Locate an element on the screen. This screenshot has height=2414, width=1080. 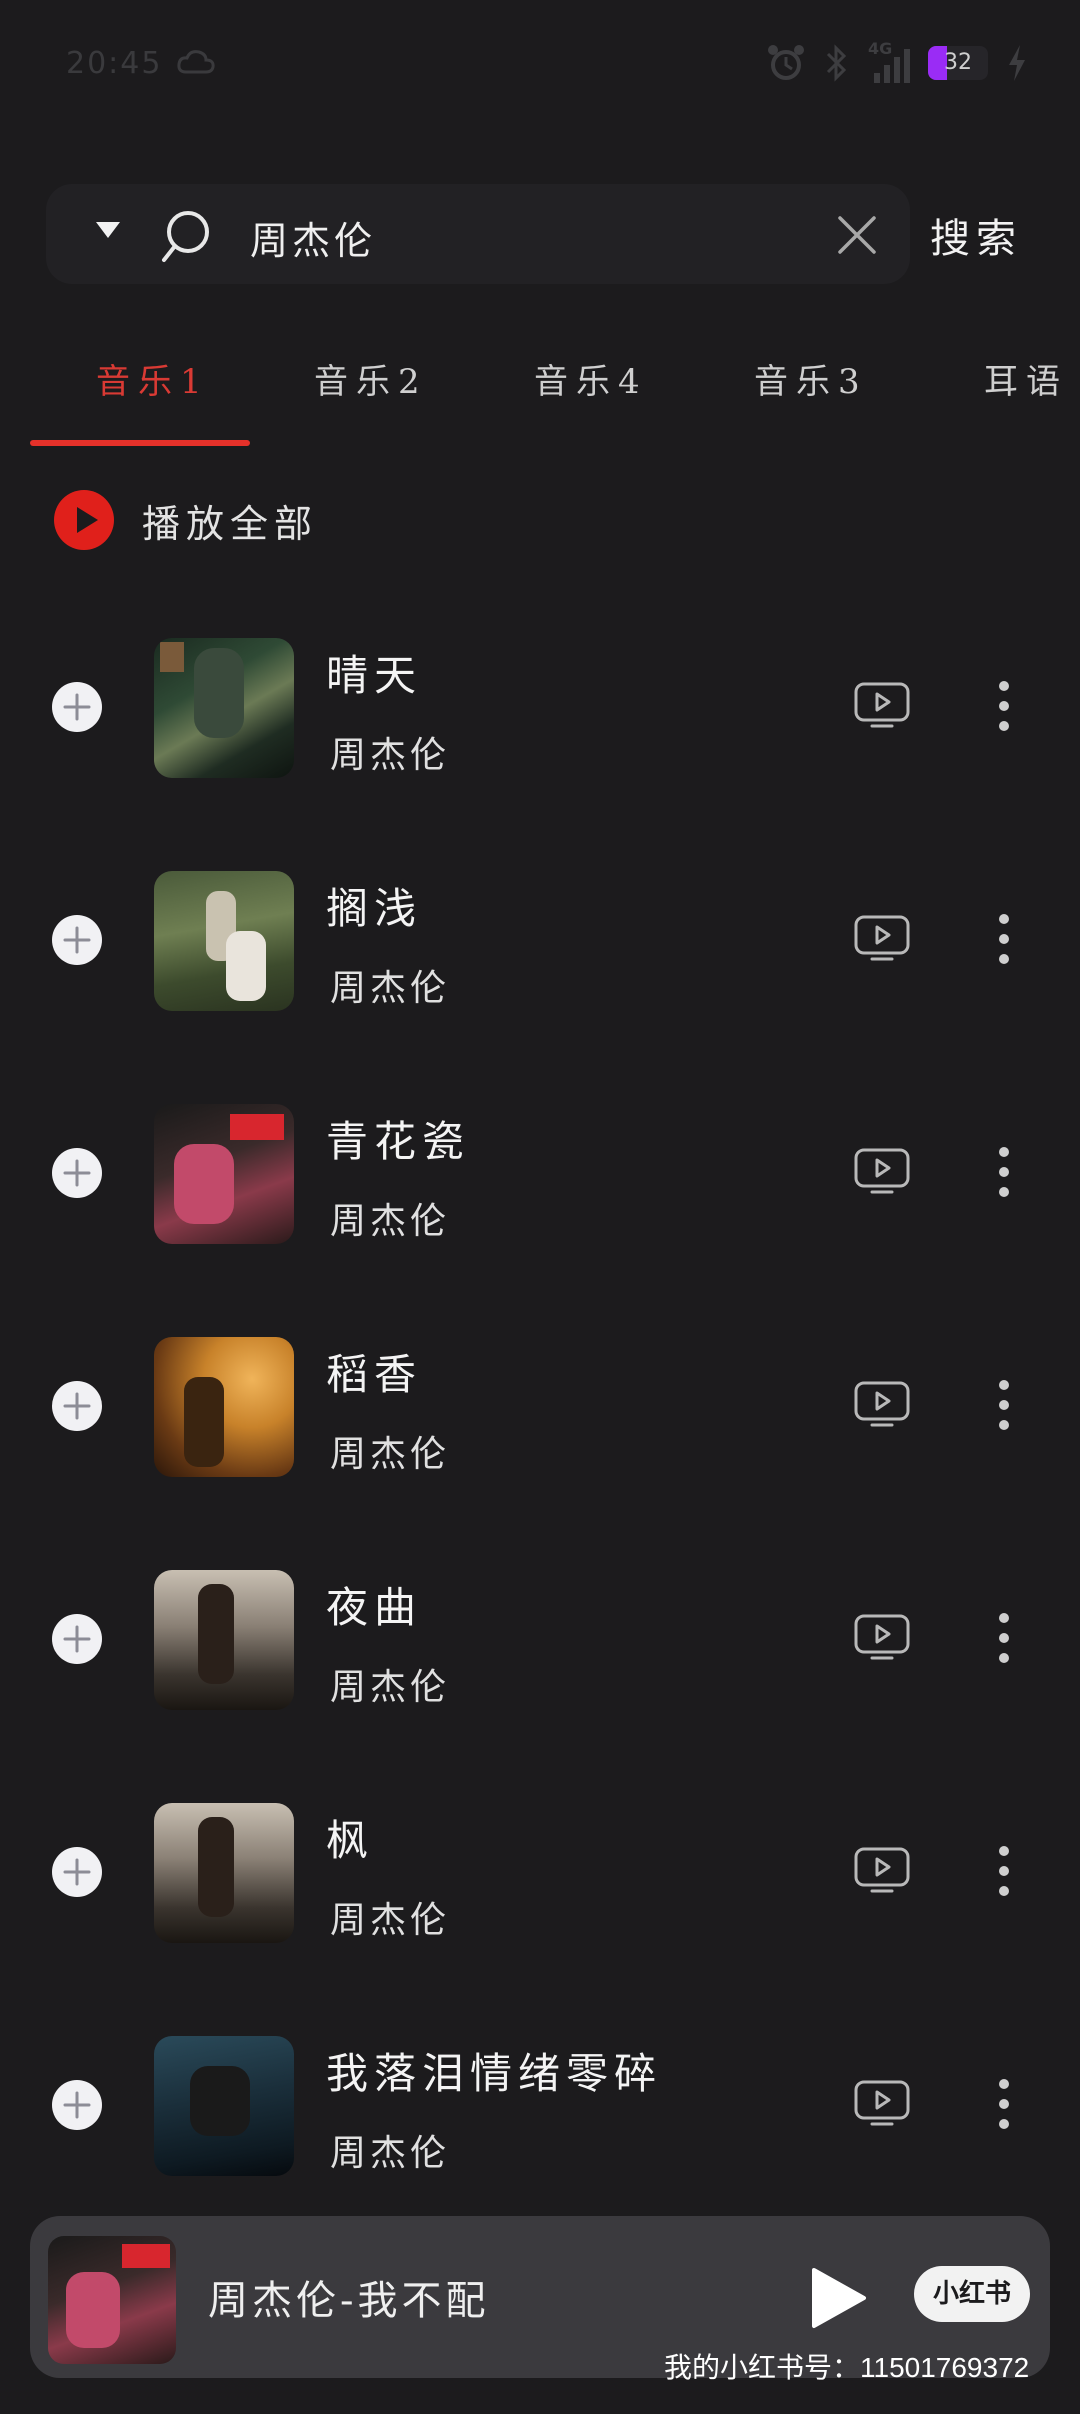
watermark-text: 我的小红书号：11501769372 is located at coordinates (847, 2367).